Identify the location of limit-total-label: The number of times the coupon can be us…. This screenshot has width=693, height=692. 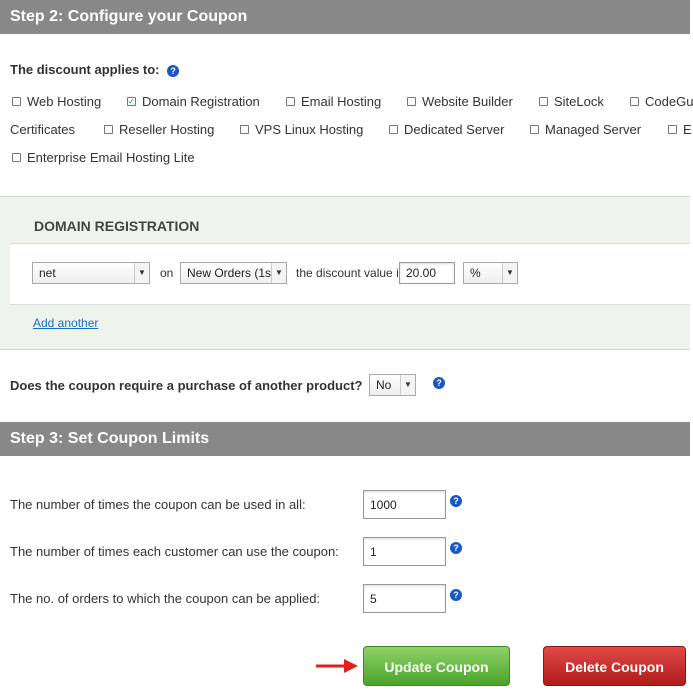
(158, 504).